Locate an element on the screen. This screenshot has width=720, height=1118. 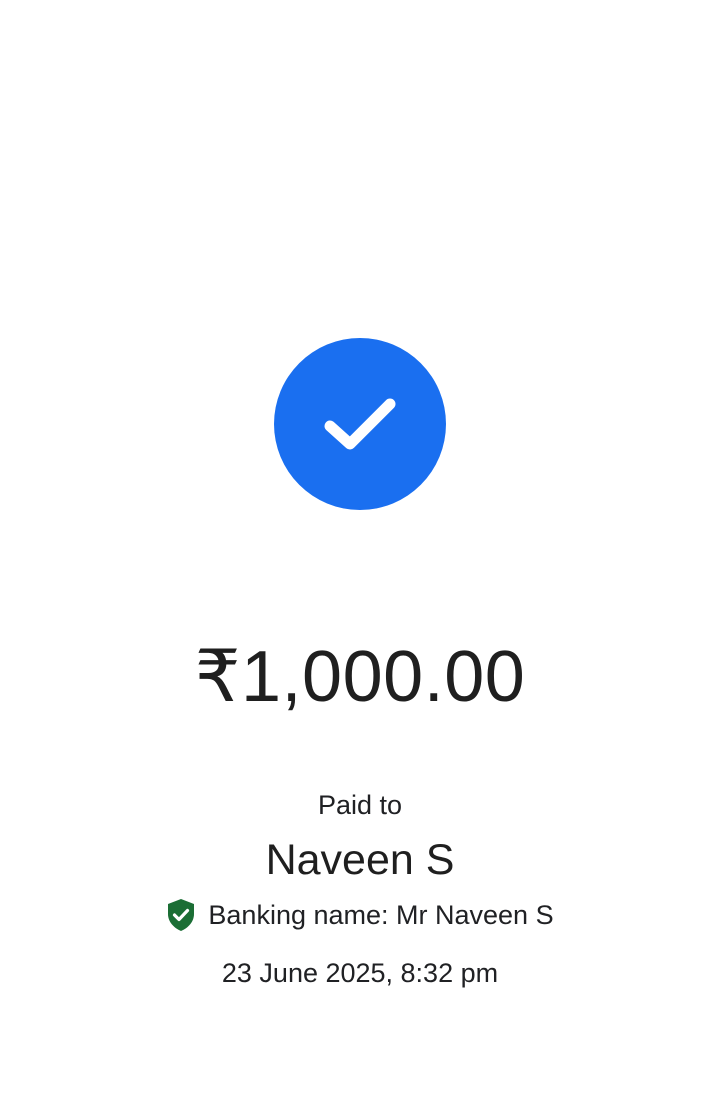
payment-datetime: 23 June 2025, 8:32 pm is located at coordinates (360, 973).